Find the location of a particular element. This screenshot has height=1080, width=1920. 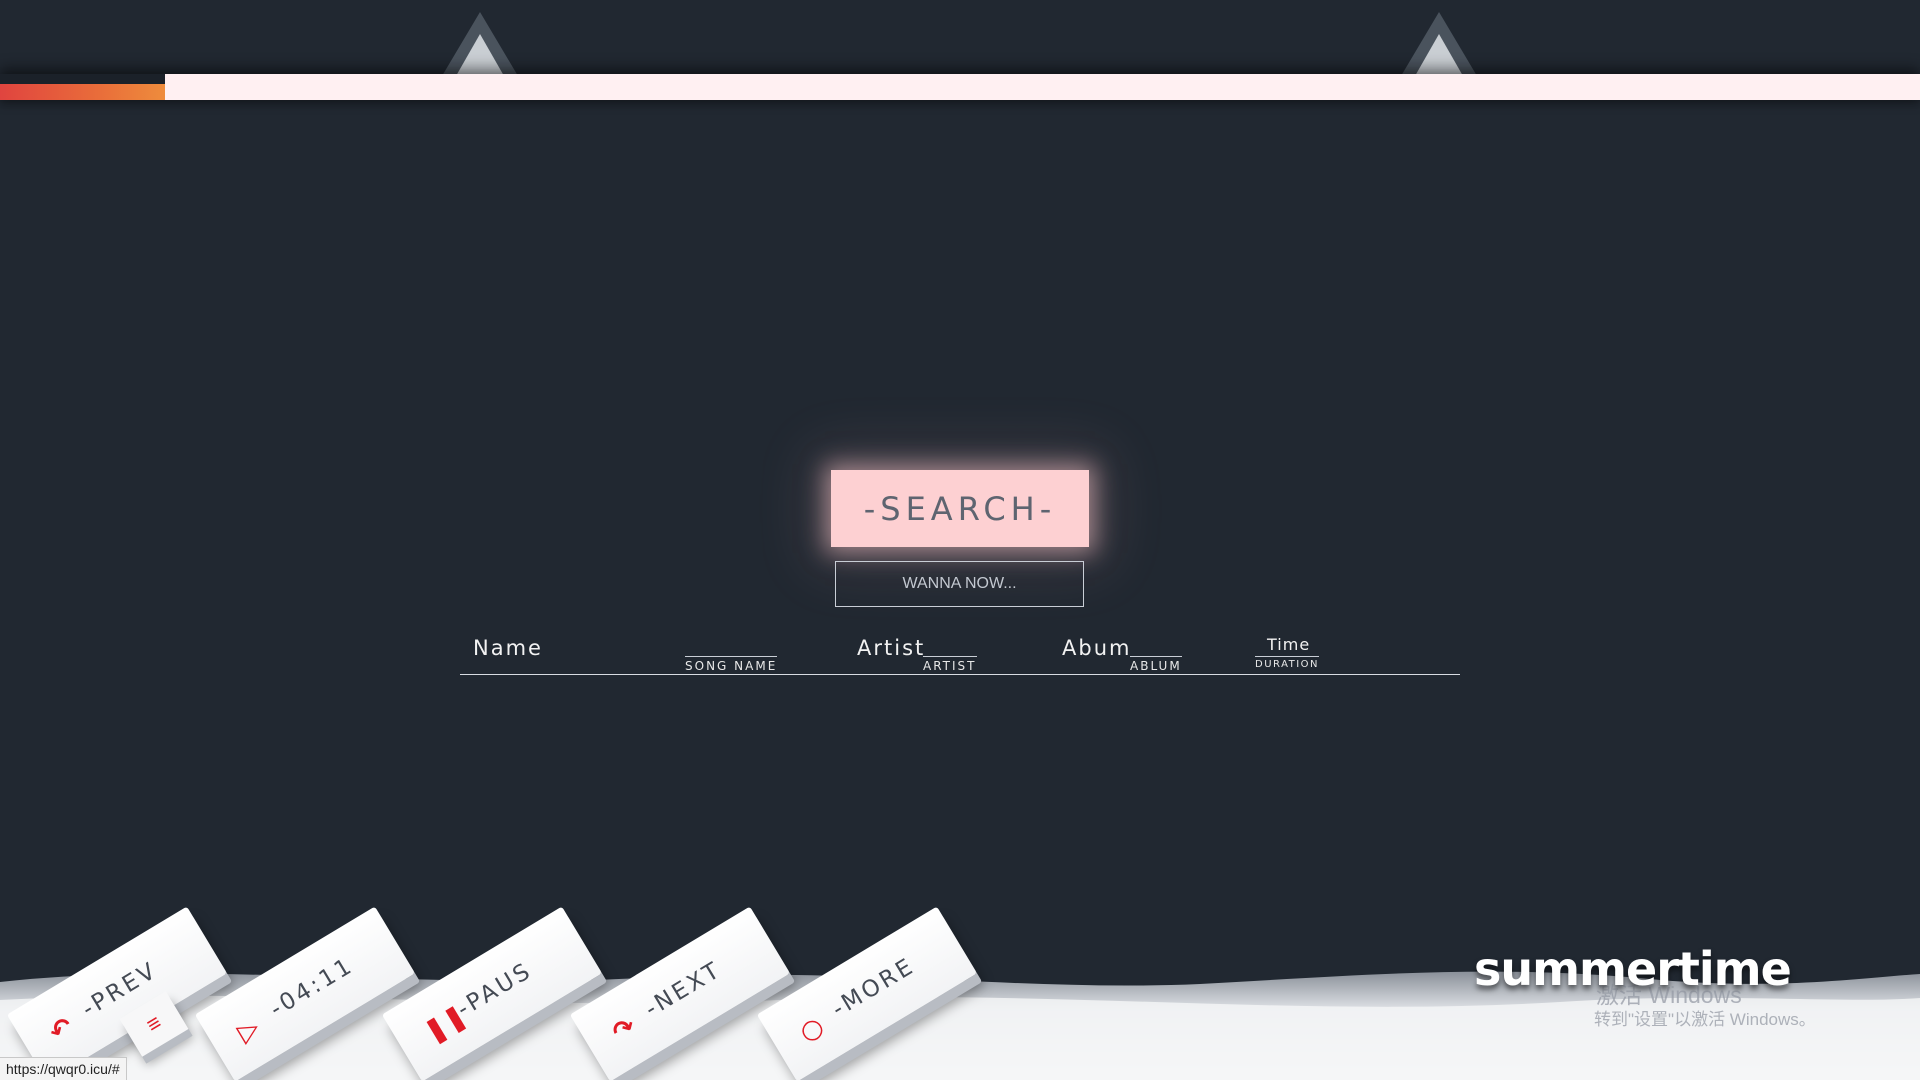

play-icon: ▷ is located at coordinates (248, 1030).